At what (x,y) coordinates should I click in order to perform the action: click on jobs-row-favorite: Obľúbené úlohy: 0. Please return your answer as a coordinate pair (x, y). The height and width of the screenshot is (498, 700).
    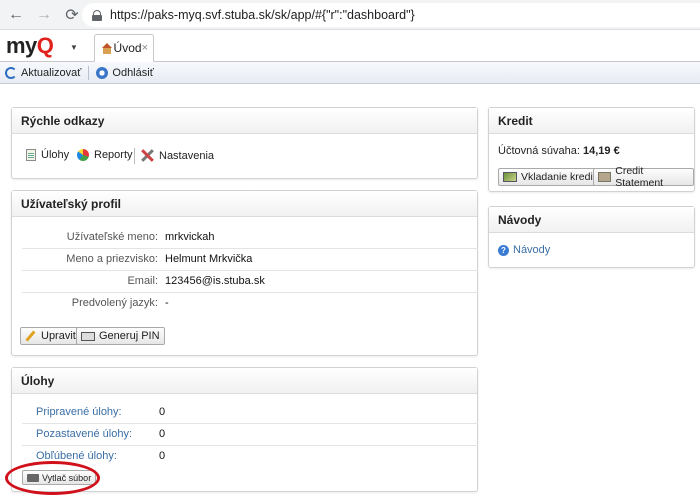
    Looking at the image, I should click on (101, 456).